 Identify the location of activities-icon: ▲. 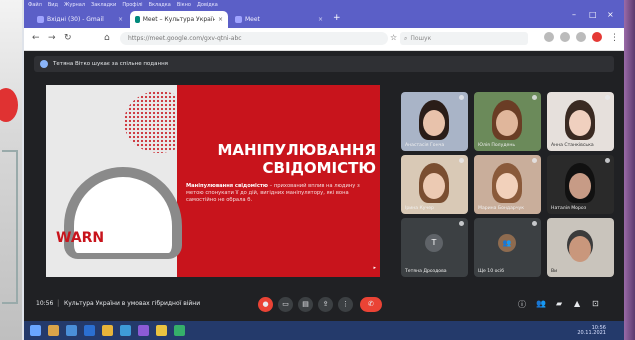
(577, 303).